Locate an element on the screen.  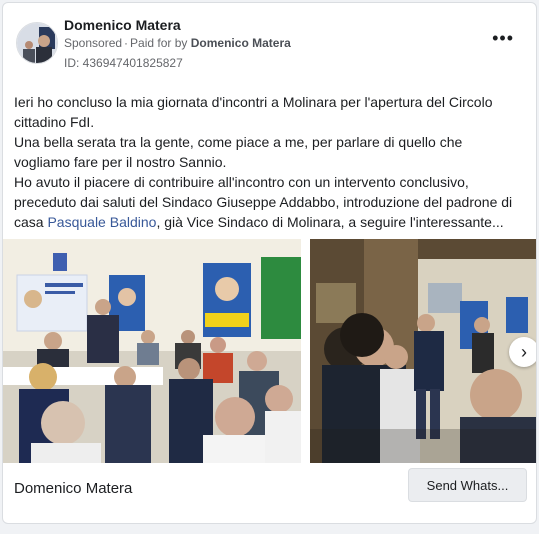
sponsored-meta: Sponsored · Paid for by Domenico Matera is located at coordinates (177, 43).